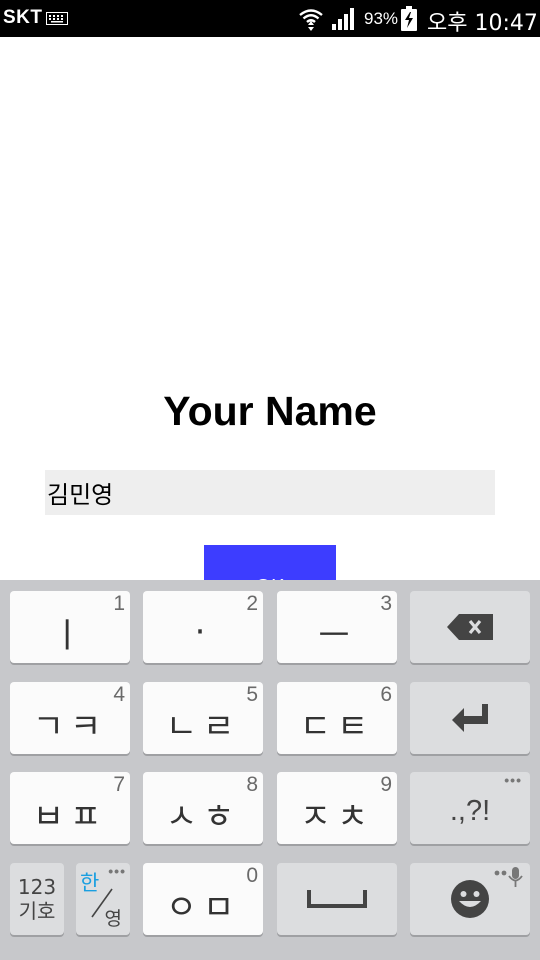 The width and height of the screenshot is (540, 960). Describe the element at coordinates (252, 875) in the screenshot. I see `key-number: 0` at that location.